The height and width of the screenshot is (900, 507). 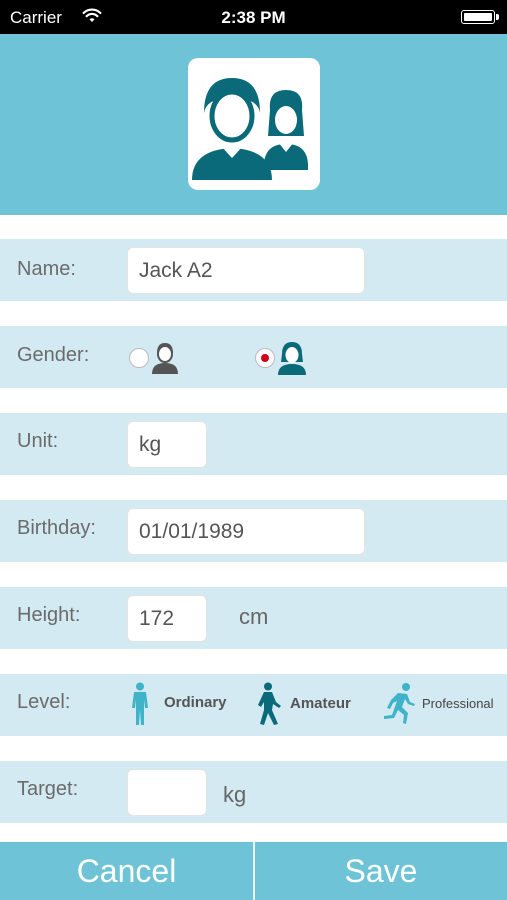 I want to click on footer-bar: Cancel Save, so click(x=253, y=871).